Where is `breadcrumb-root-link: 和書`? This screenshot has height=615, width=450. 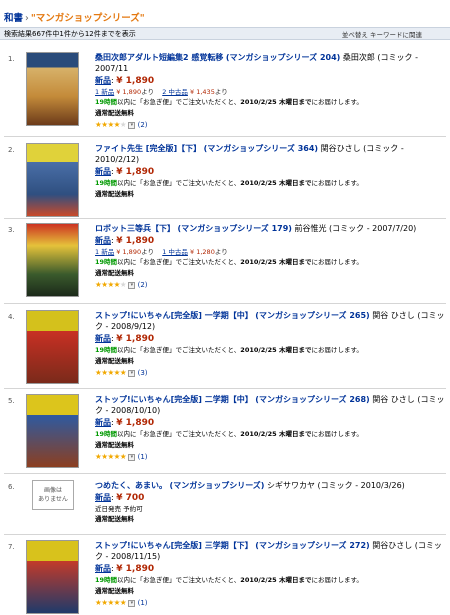
breadcrumb-root-link: 和書 is located at coordinates (13, 18).